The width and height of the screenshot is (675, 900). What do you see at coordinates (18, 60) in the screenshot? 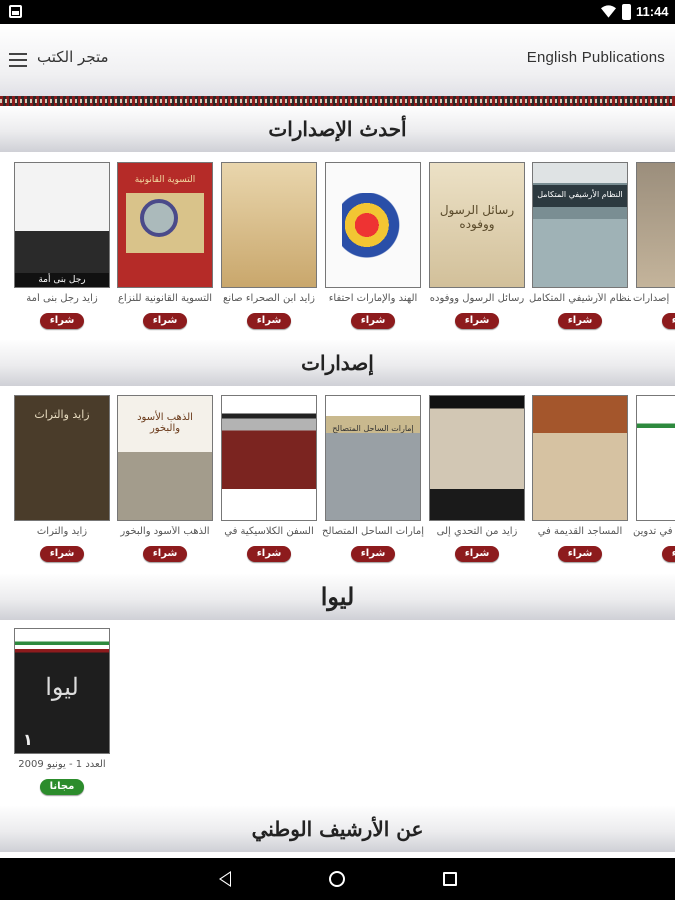
I see `hamburger-icon` at bounding box center [18, 60].